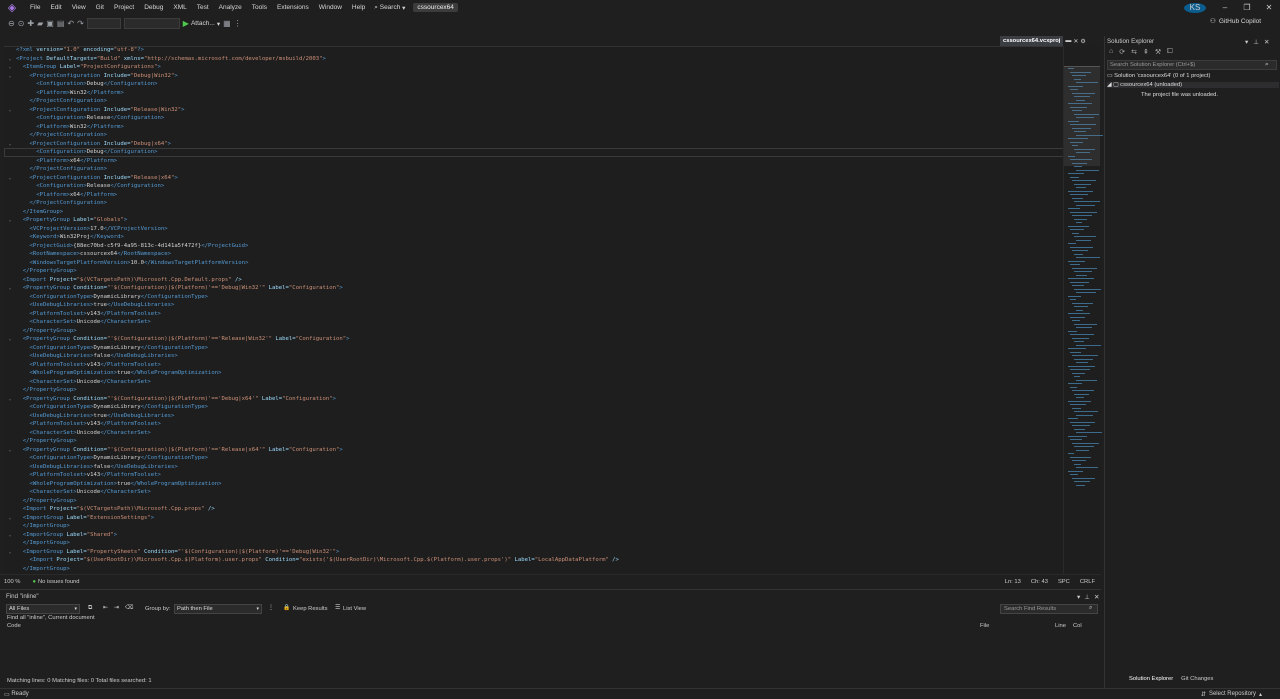  I want to click on issues-status: No issues found, so click(59, 582).